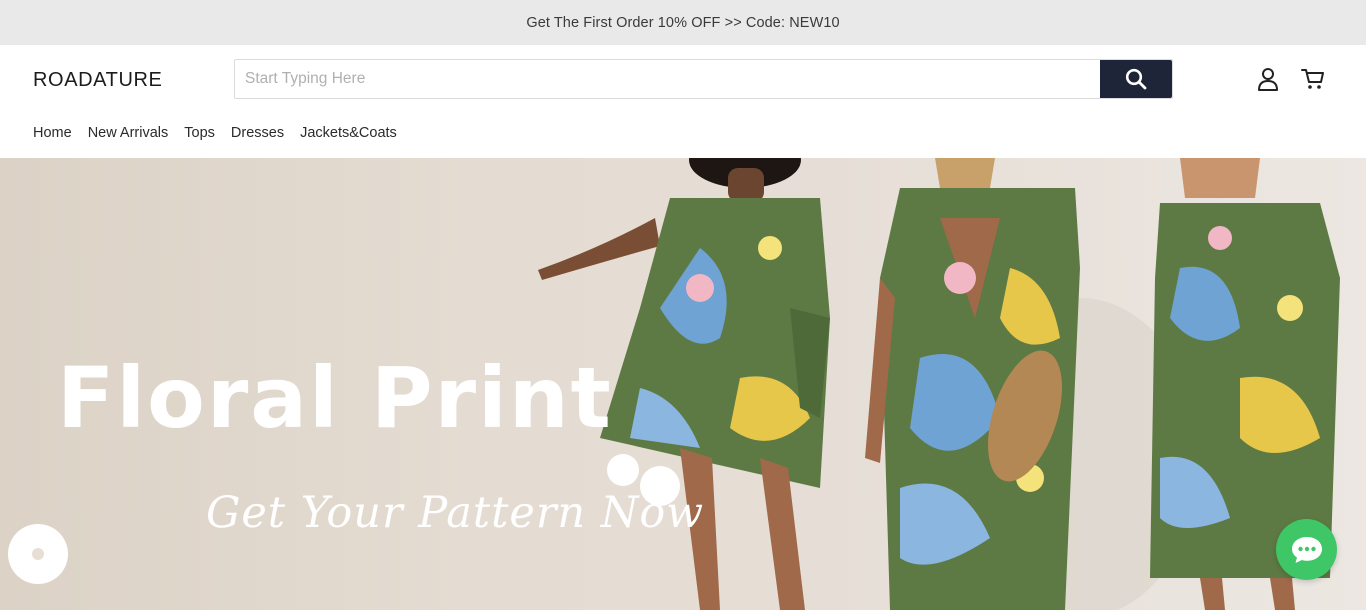 The width and height of the screenshot is (1366, 610). Describe the element at coordinates (52, 133) in the screenshot. I see `nav-home: Home` at that location.